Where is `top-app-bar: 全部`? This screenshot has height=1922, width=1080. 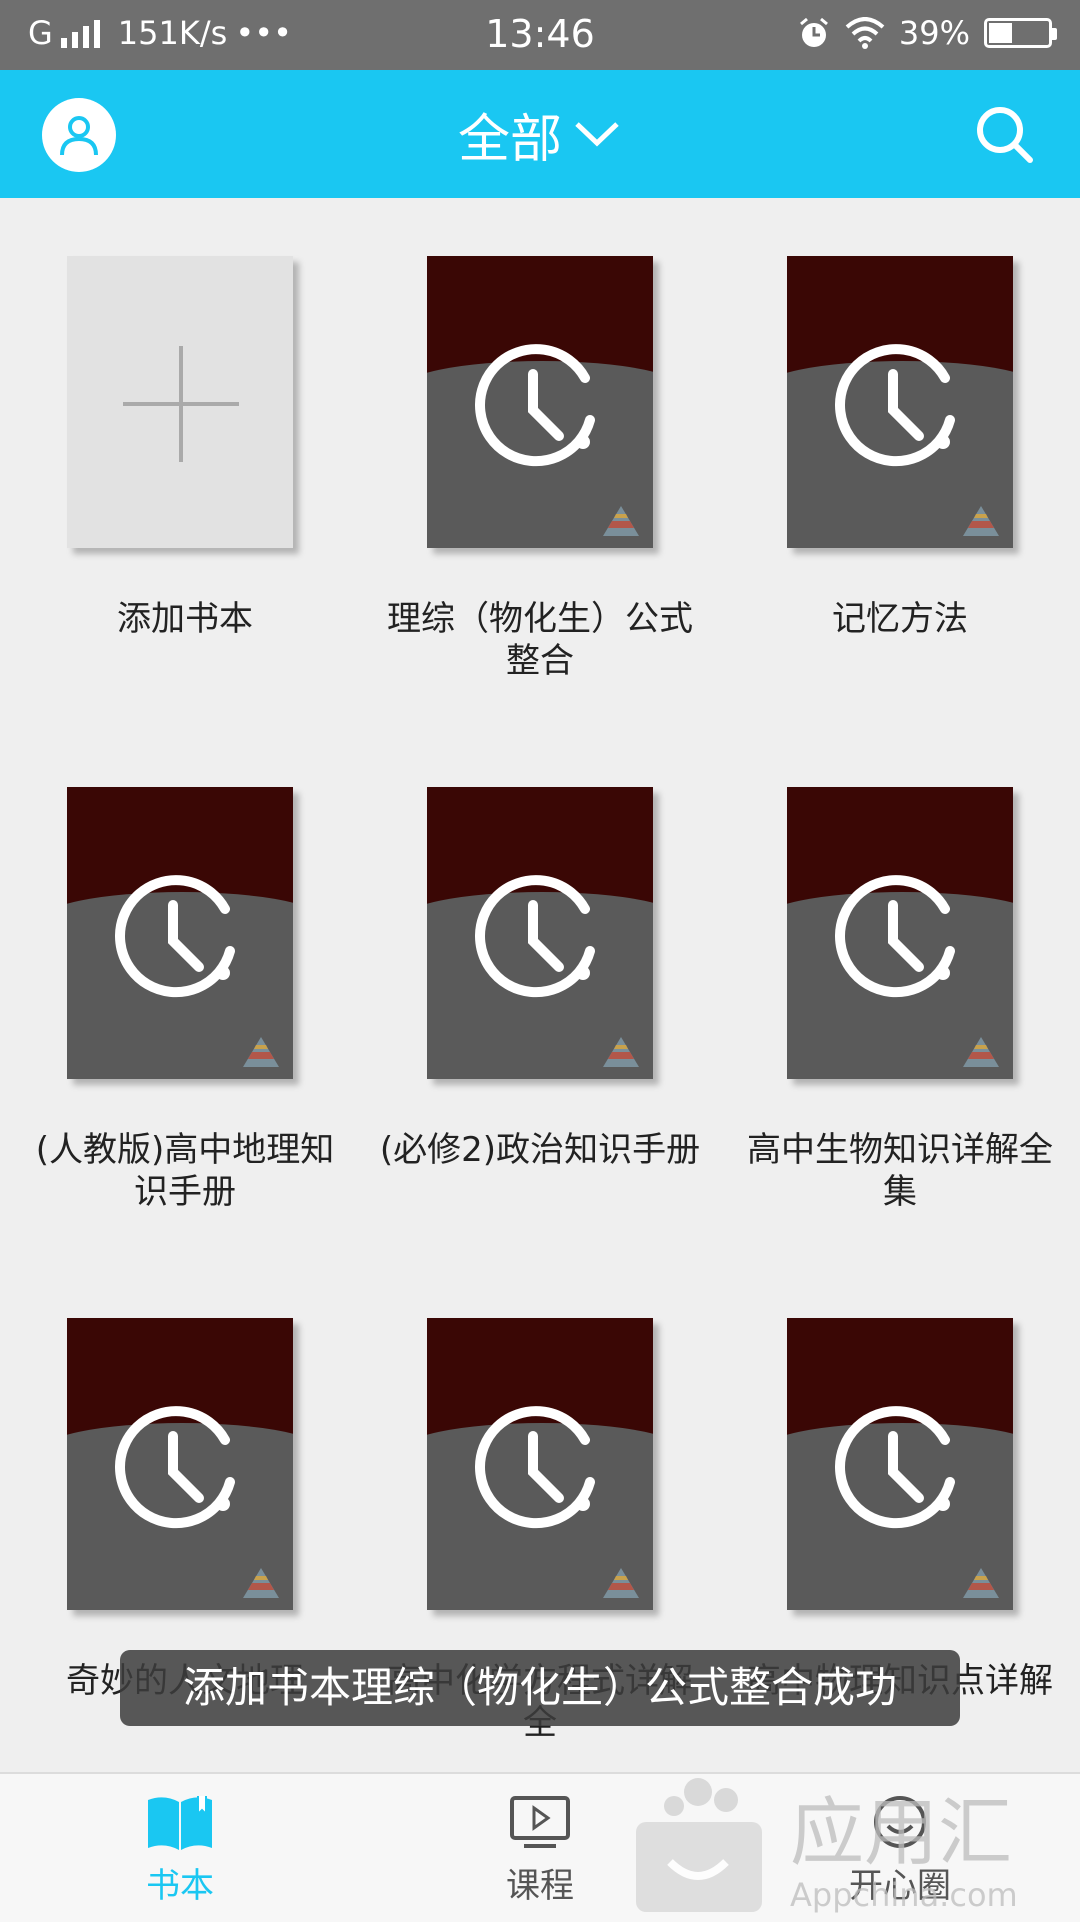
top-app-bar: 全部 is located at coordinates (540, 134).